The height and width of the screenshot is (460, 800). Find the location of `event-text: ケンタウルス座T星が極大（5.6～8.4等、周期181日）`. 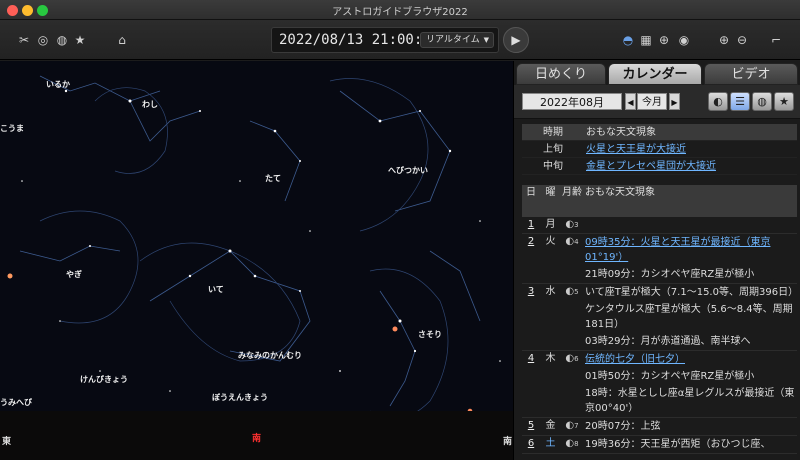

event-text: ケンタウルス座T星が極大（5.6～8.4等、周期181日） is located at coordinates (689, 317).